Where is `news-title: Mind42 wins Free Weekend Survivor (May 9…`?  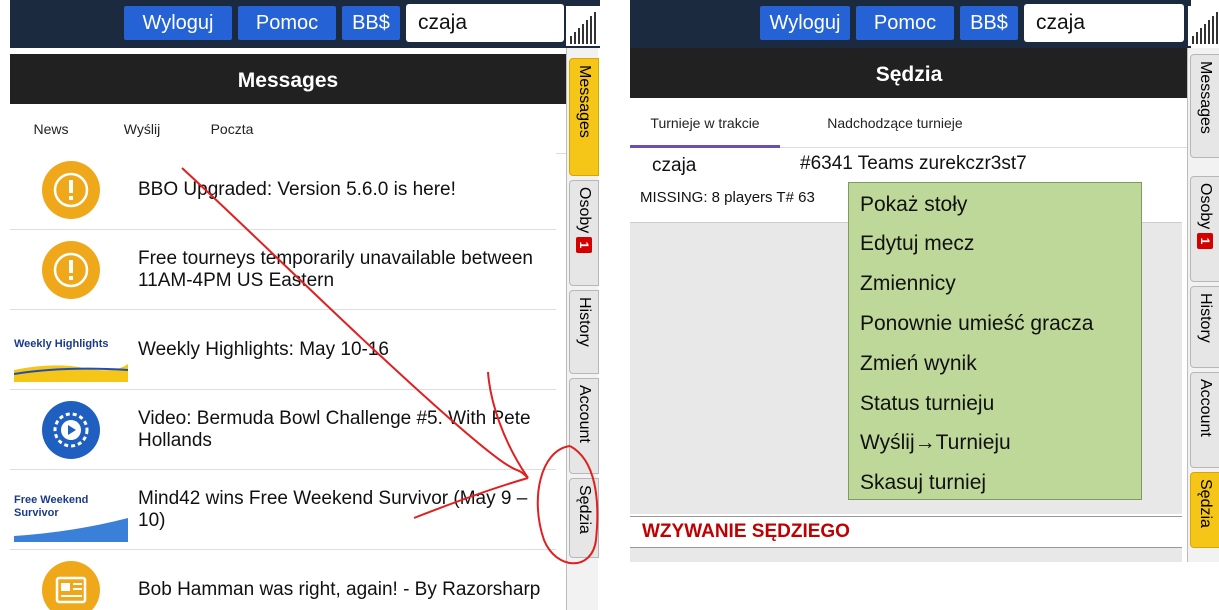
news-title: Mind42 wins Free Weekend Survivor (May 9… is located at coordinates (333, 509).